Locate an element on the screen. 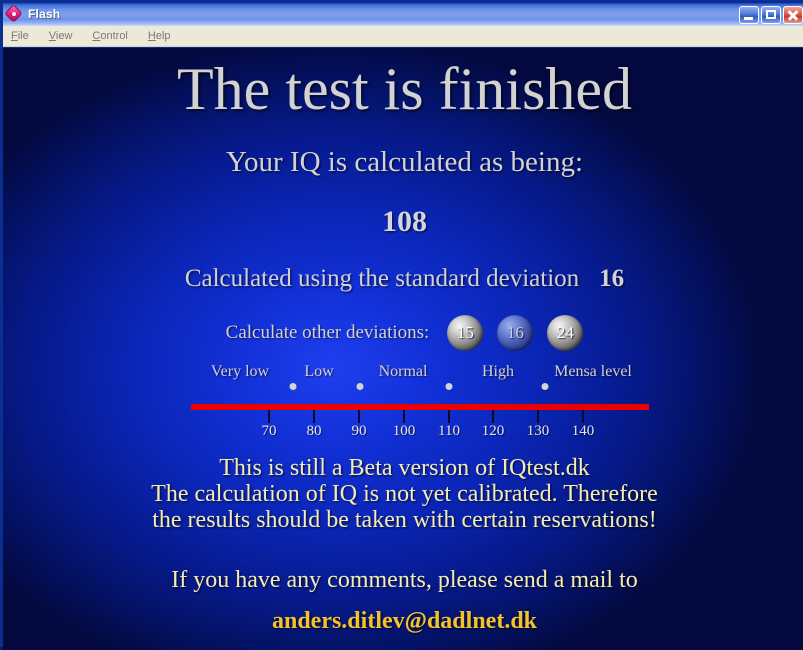  deviation-button-24-label: 24 is located at coordinates (565, 332).